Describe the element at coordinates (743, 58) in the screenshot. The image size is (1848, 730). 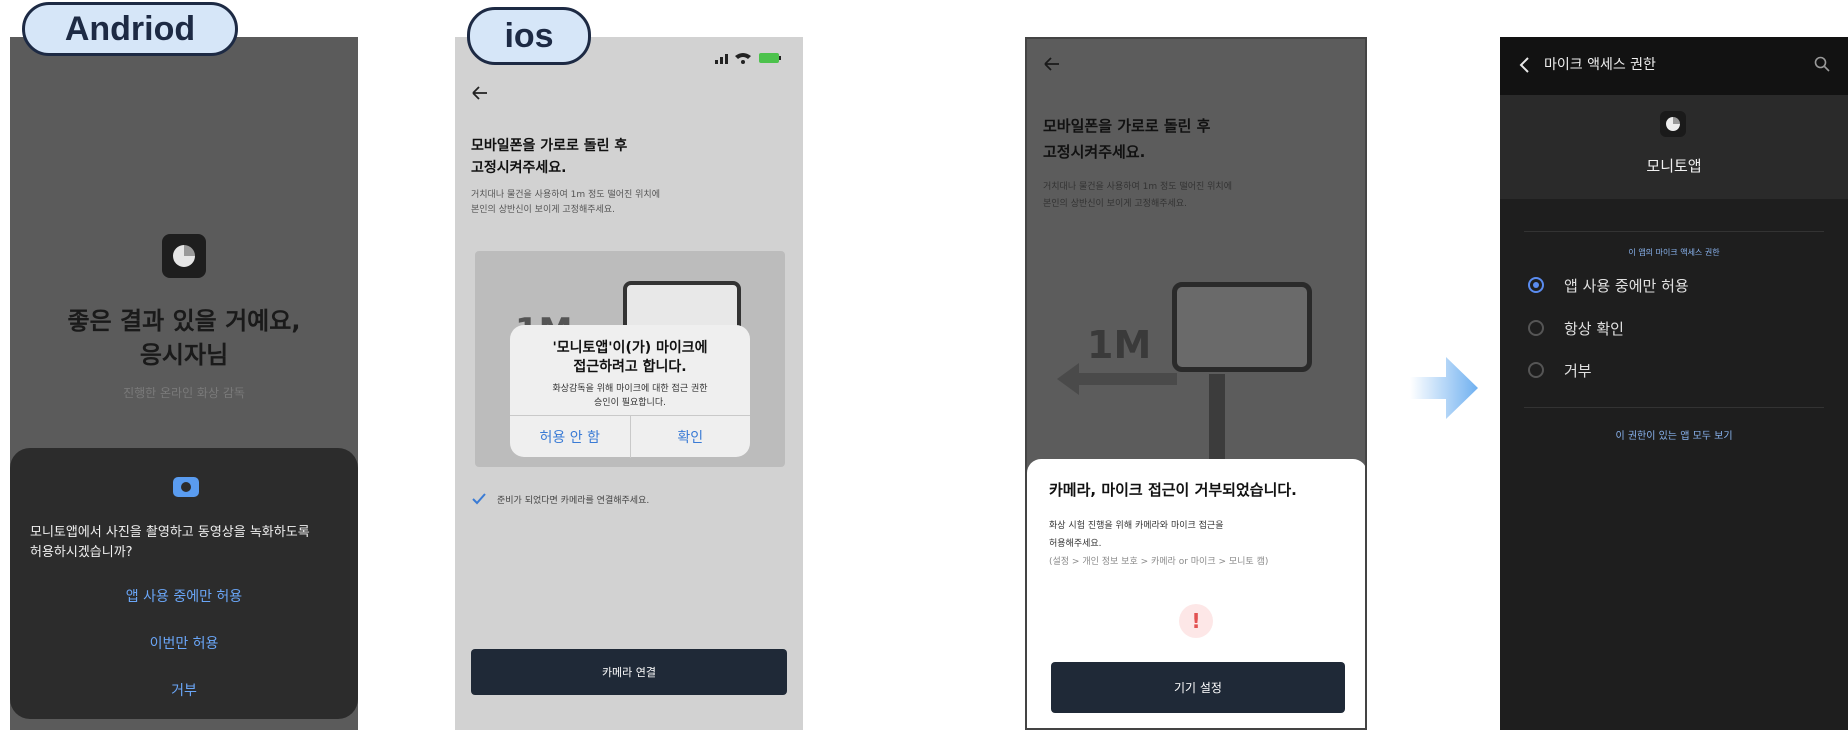
I see `wifi-icon` at that location.